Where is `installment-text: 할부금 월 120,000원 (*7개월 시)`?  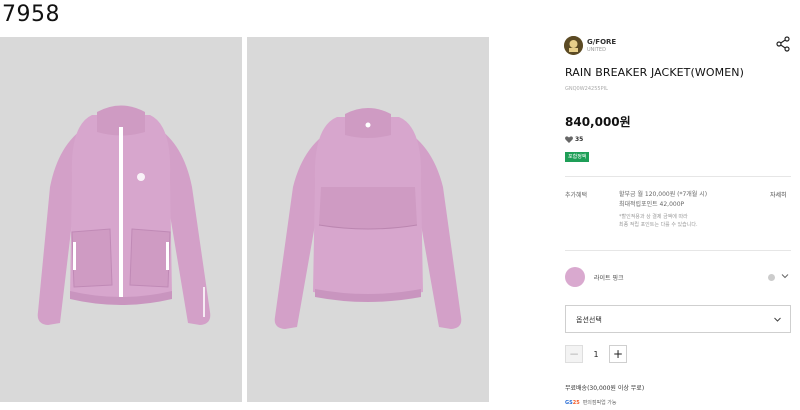
installment-text: 할부금 월 120,000원 (*7개월 시) is located at coordinates (663, 194).